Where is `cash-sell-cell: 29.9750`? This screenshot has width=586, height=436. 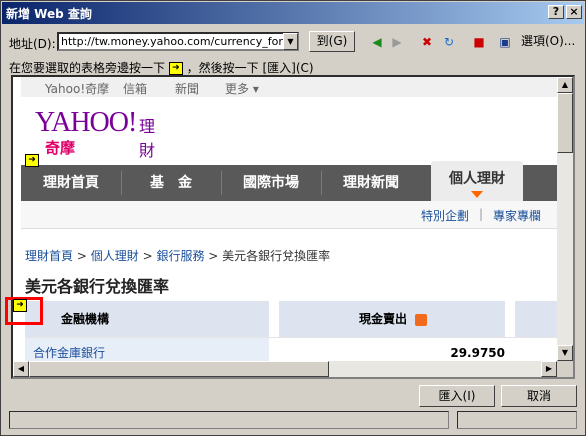
cash-sell-cell: 29.9750 is located at coordinates (477, 353).